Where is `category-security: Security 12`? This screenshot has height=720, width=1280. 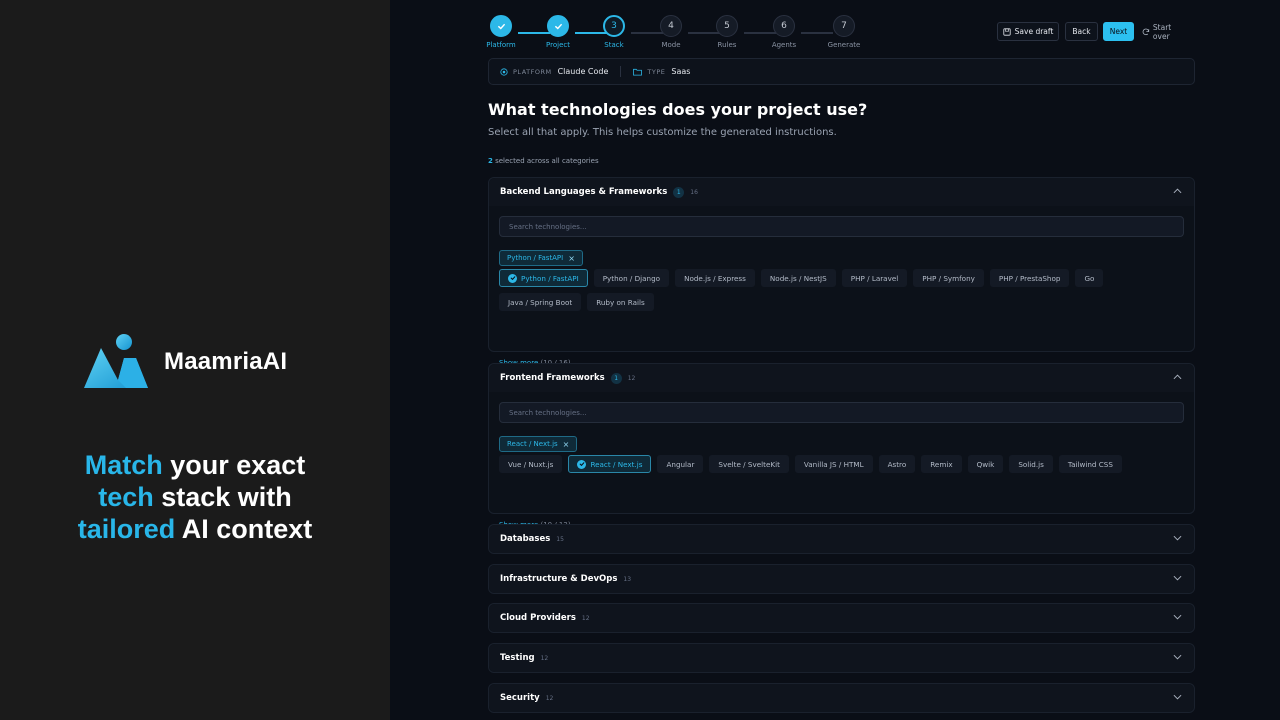 category-security: Security 12 is located at coordinates (841, 698).